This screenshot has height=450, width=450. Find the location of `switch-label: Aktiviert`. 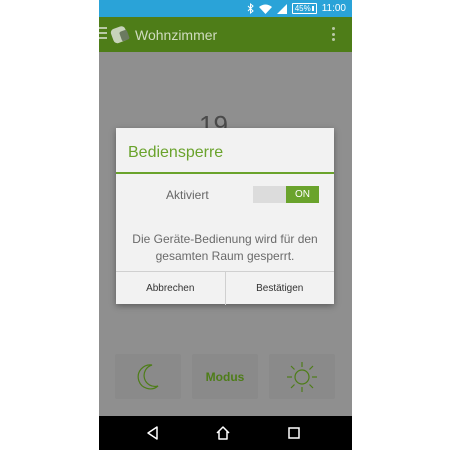

switch-label: Aktiviert is located at coordinates (187, 195).